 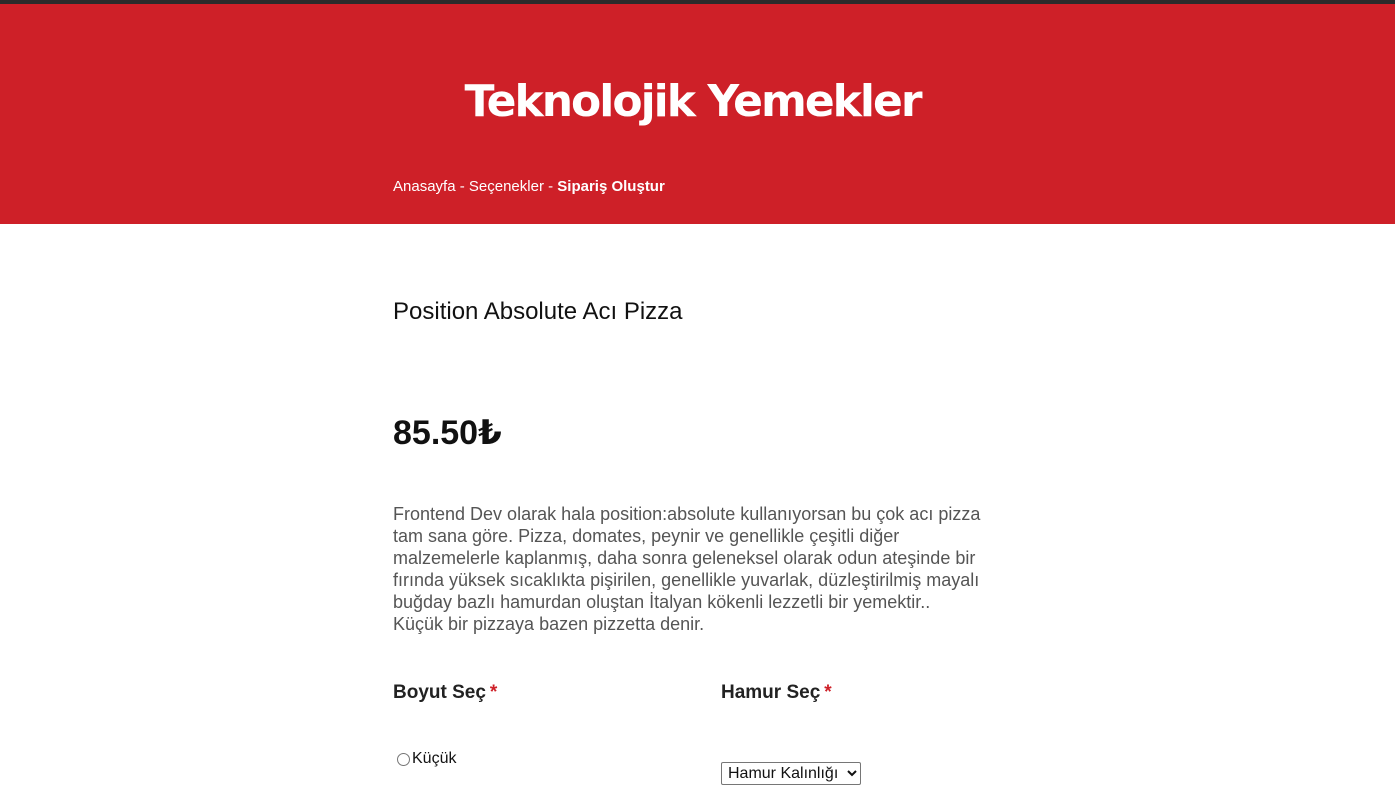 I want to click on size-label-text: Boyut Seç, so click(x=439, y=692).